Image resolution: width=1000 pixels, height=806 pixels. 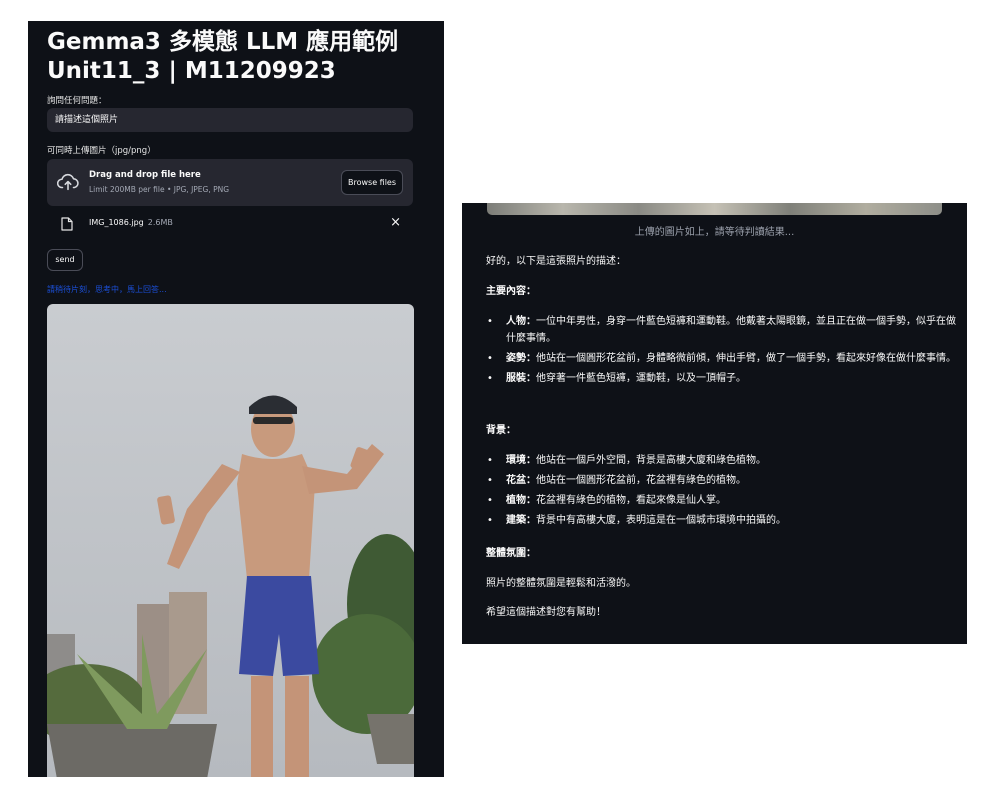 I want to click on list-item: 植物：花盆裡有綠色的植物，看起來像是仙人掌。, so click(x=721, y=500).